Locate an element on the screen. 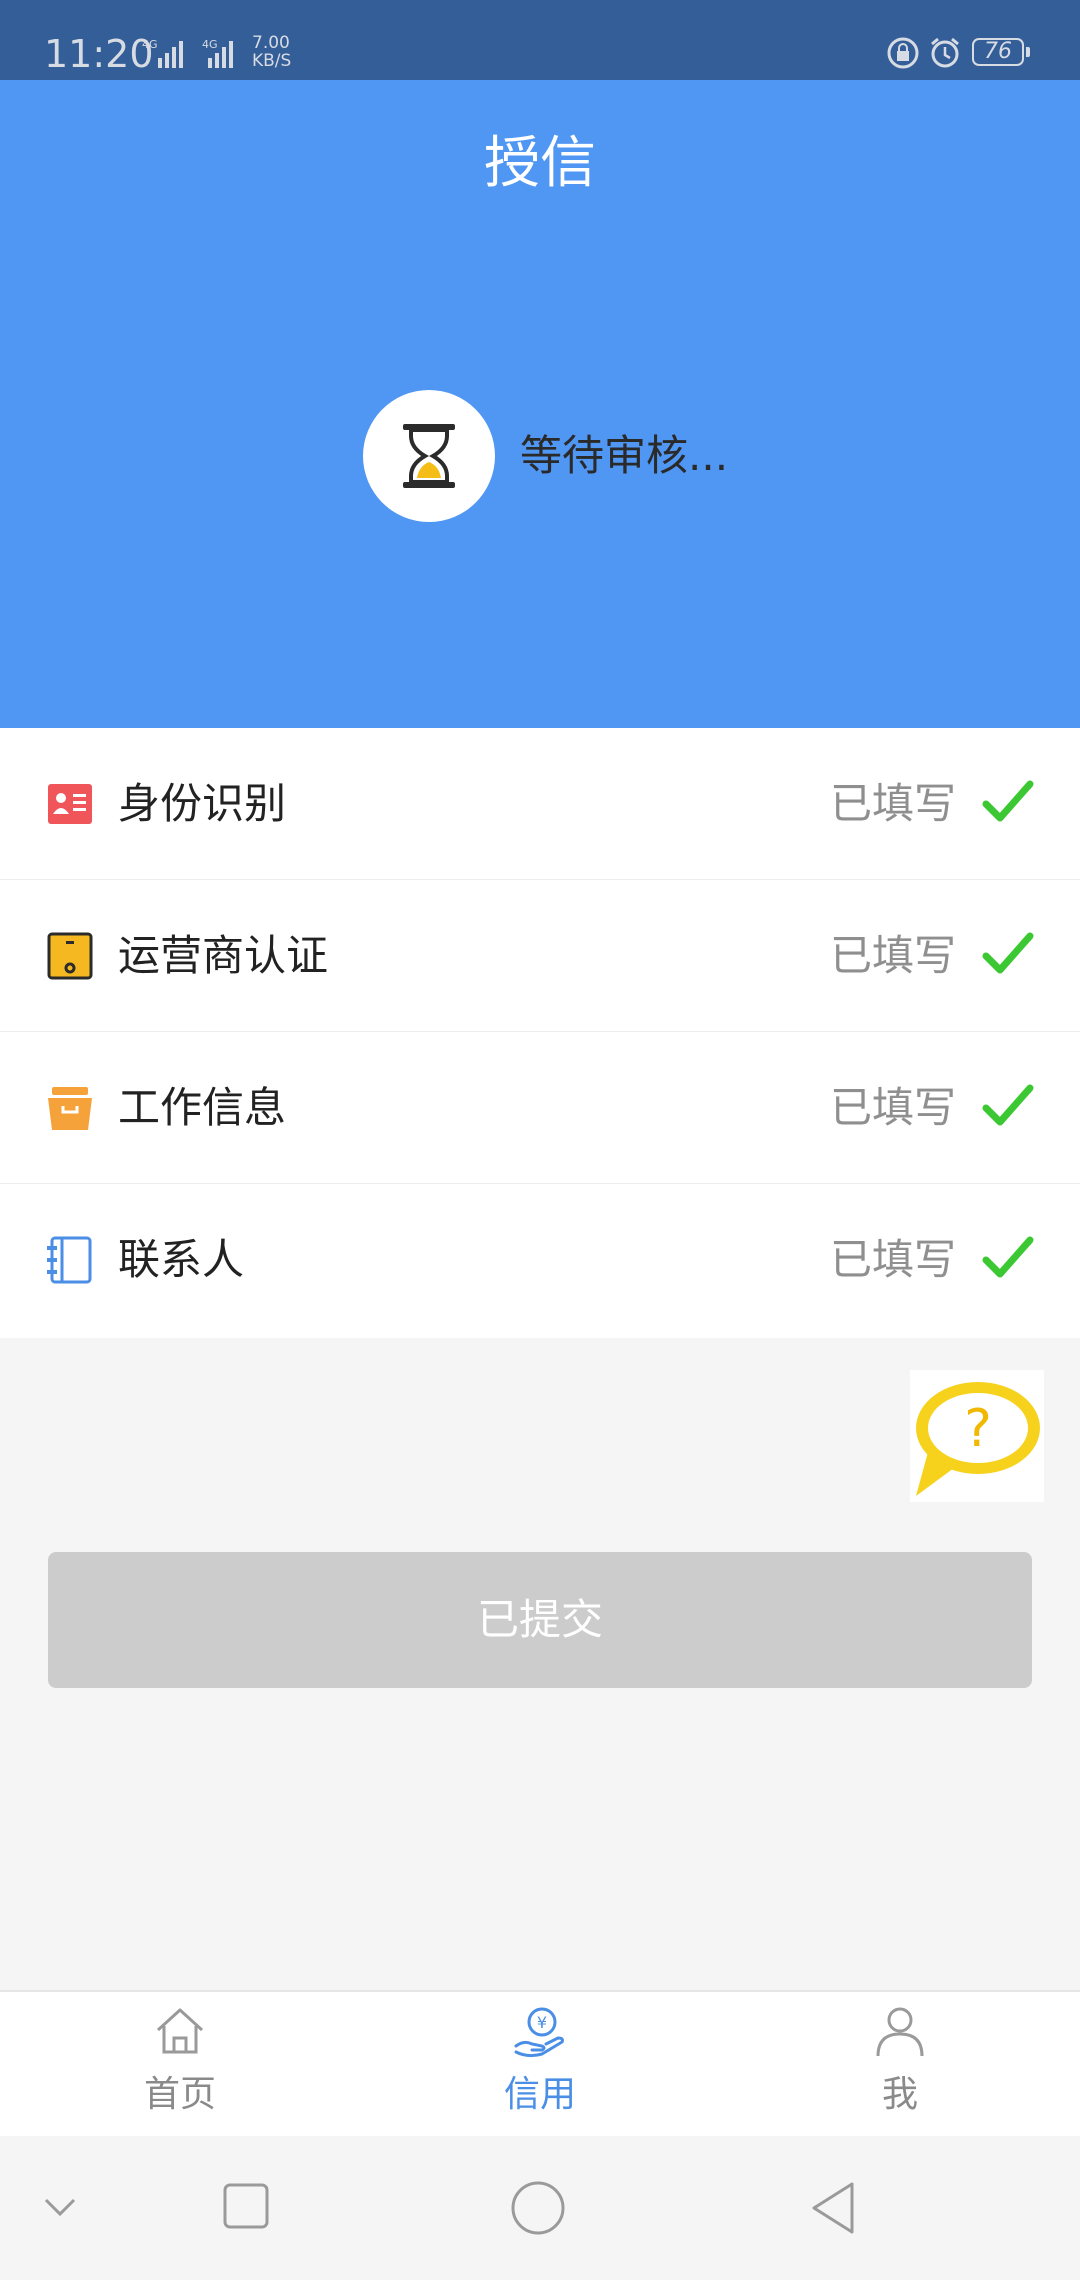 The width and height of the screenshot is (1080, 2280). signal-icon: 4G is located at coordinates (168, 53).